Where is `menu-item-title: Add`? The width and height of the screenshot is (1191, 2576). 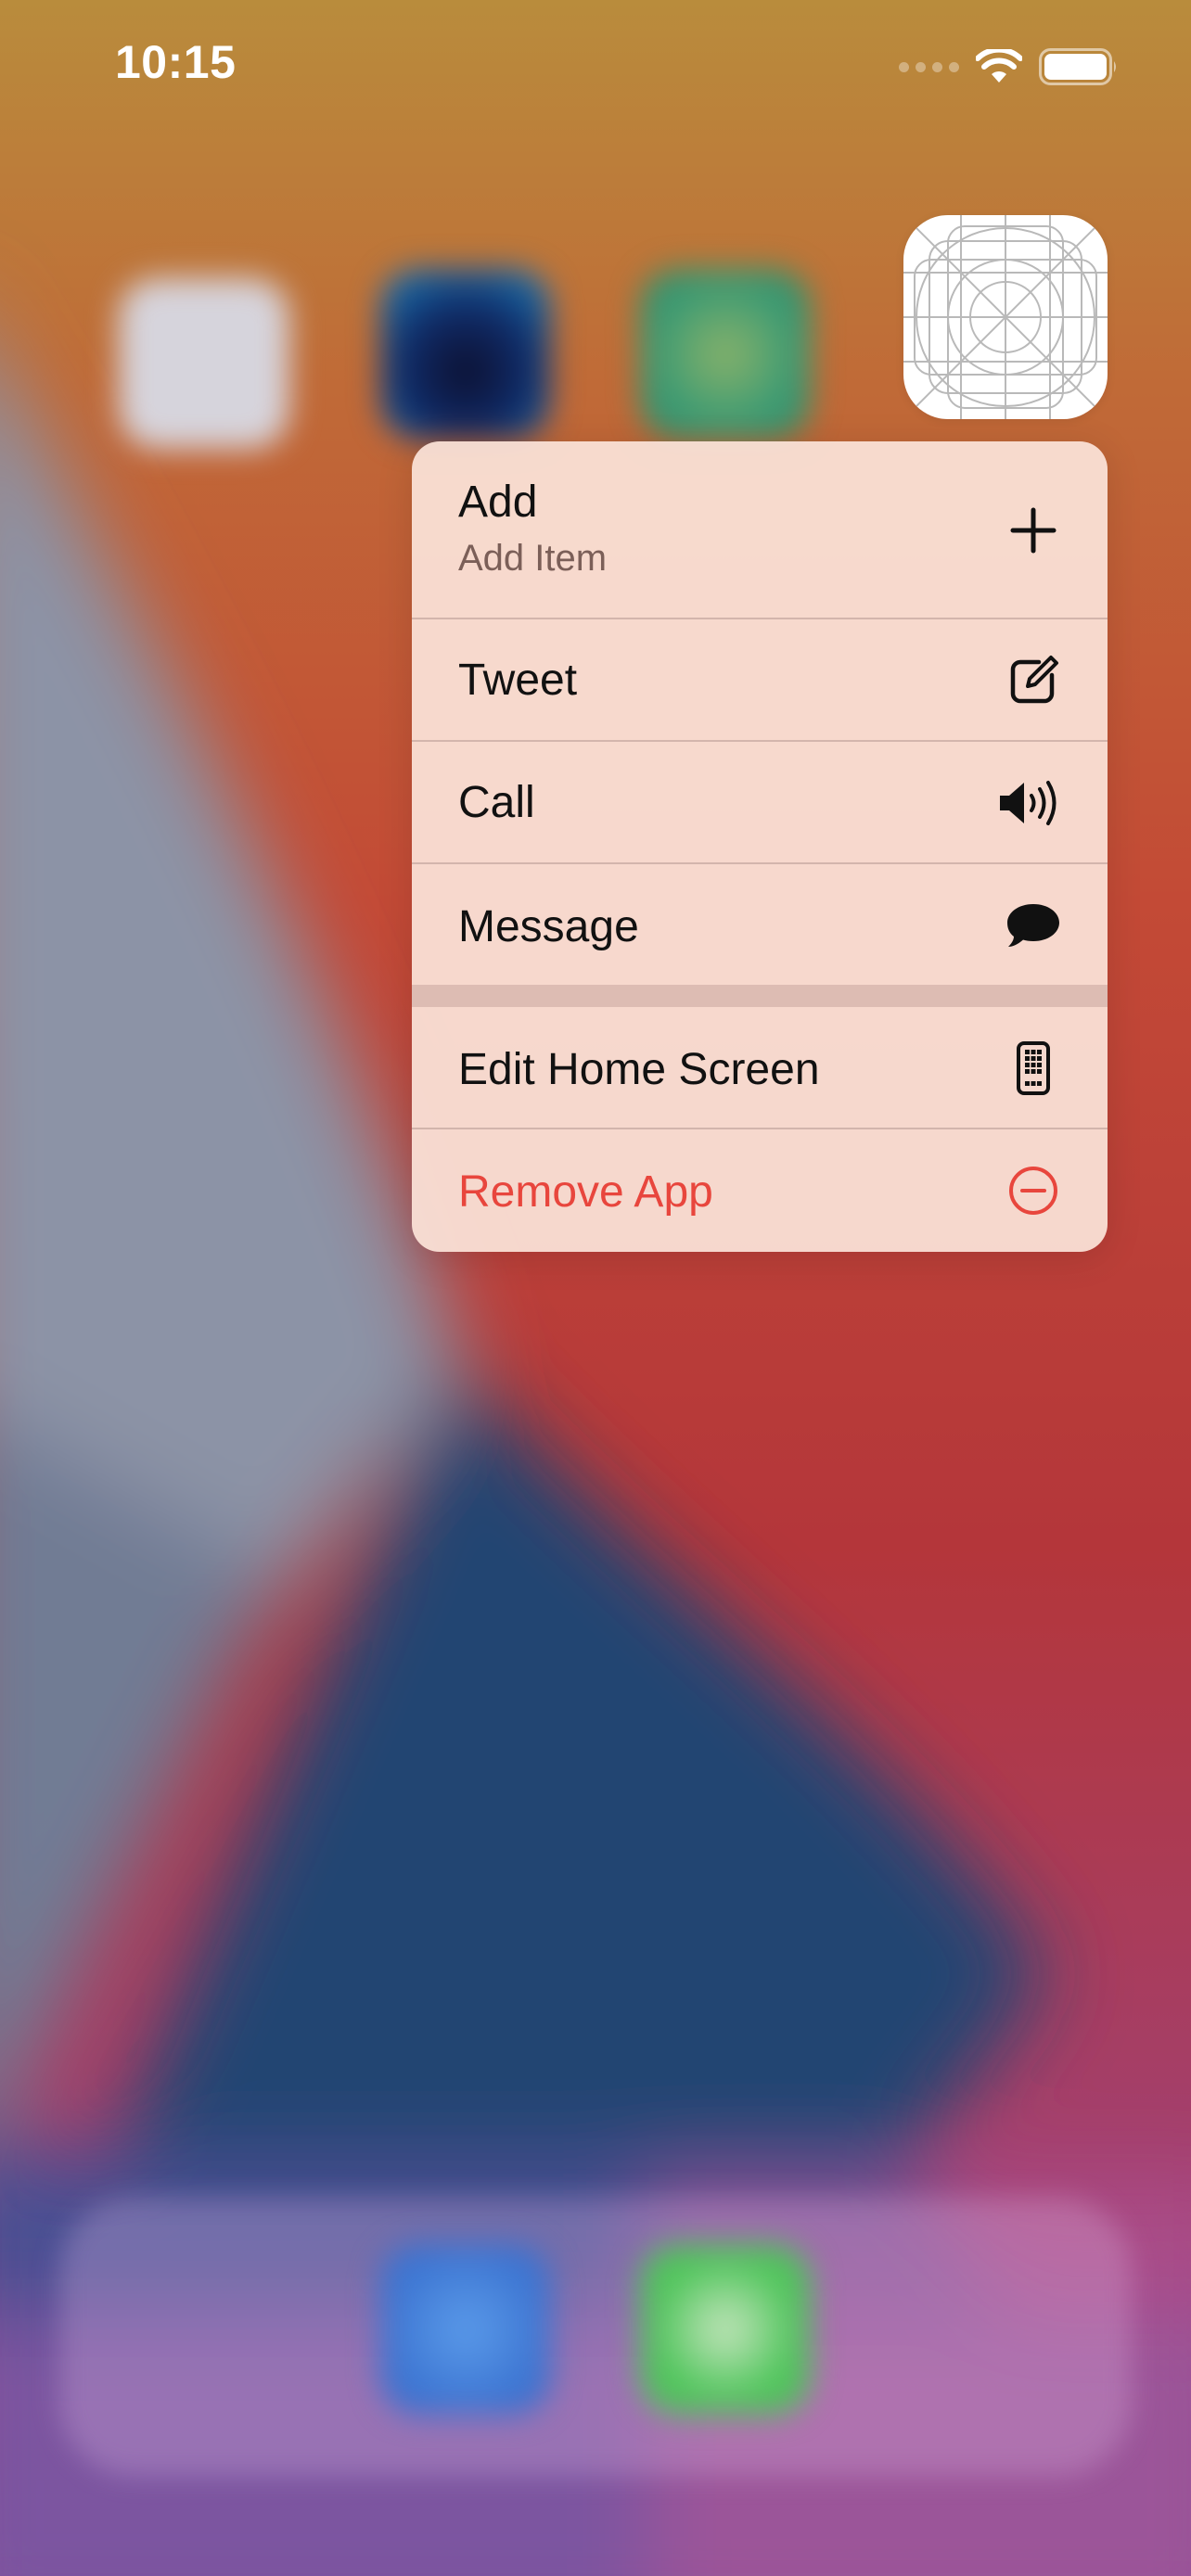 menu-item-title: Add is located at coordinates (498, 502).